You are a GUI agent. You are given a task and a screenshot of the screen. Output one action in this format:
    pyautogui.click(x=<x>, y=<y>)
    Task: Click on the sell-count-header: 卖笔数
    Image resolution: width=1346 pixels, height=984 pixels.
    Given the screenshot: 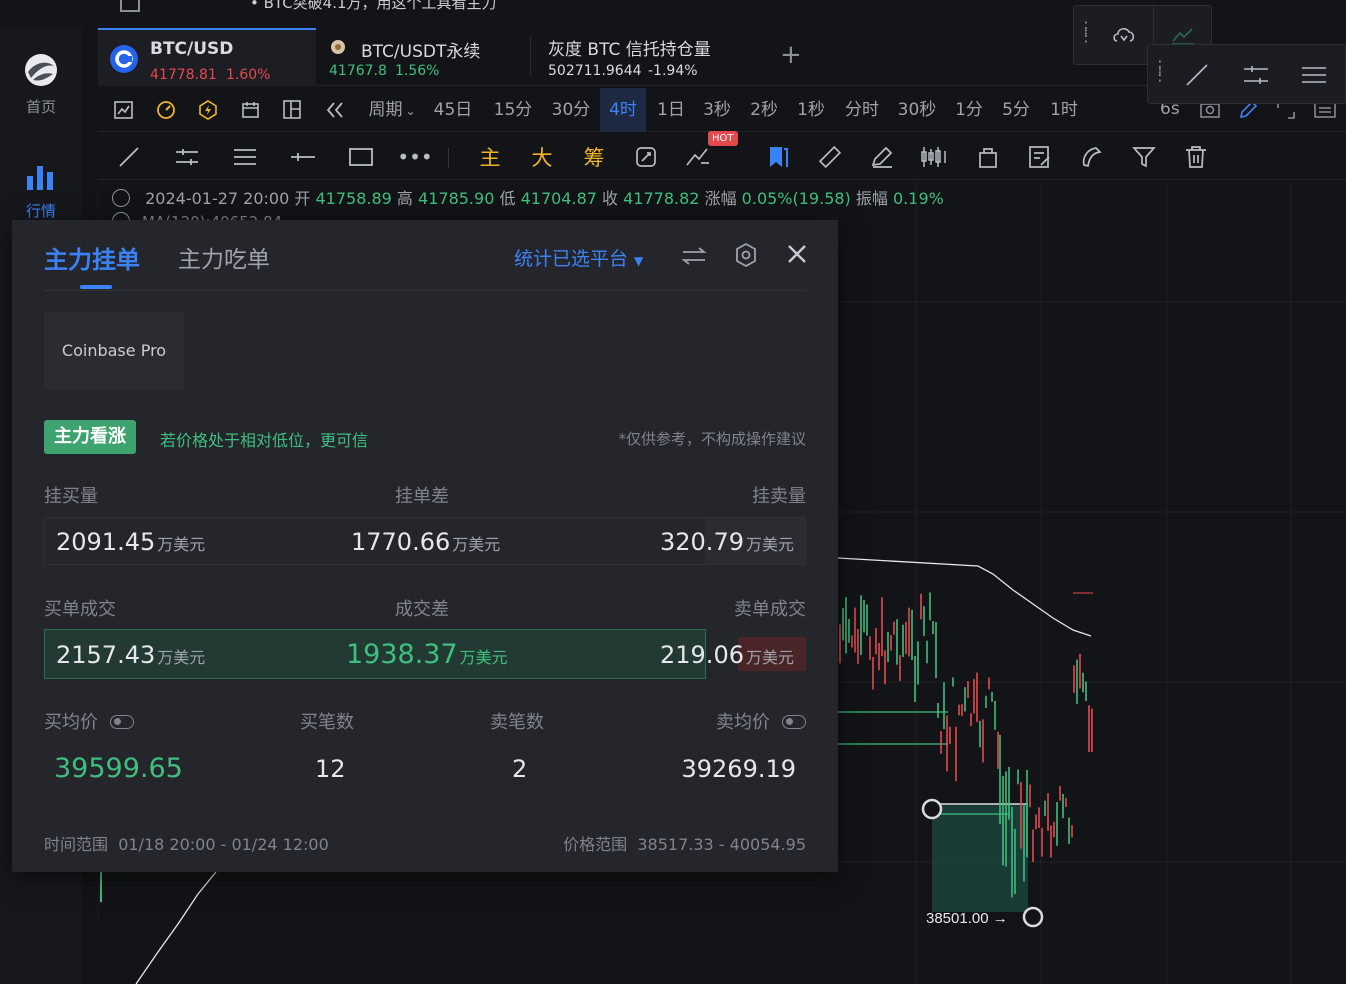 What is the action you would take?
    pyautogui.click(x=517, y=722)
    